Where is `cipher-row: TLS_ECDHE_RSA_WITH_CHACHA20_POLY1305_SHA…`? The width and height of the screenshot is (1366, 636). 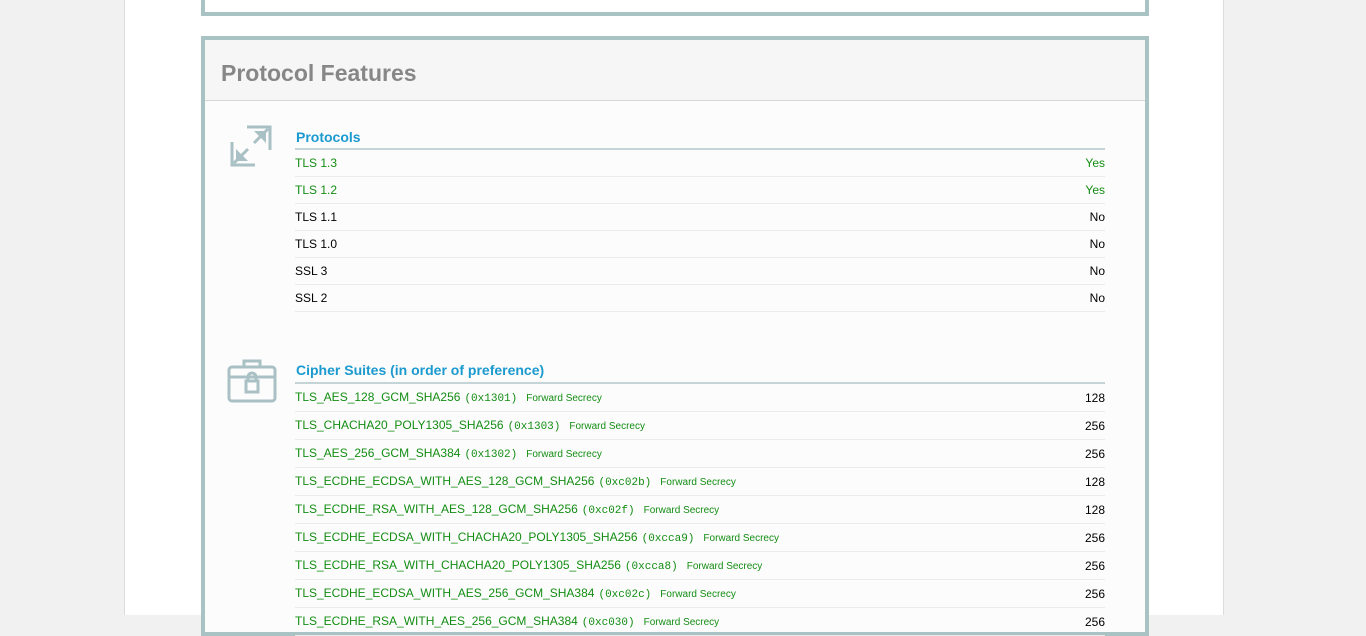 cipher-row: TLS_ECDHE_RSA_WITH_CHACHA20_POLY1305_SHA… is located at coordinates (700, 566).